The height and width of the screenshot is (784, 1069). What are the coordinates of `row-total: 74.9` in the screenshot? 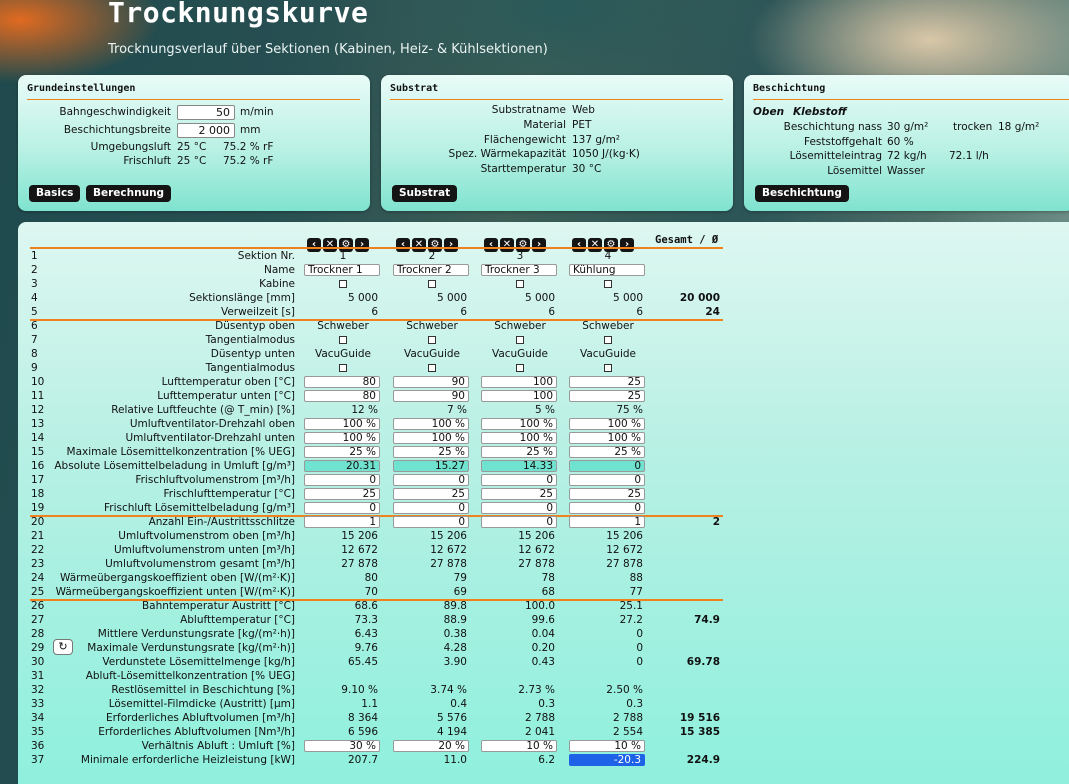 It's located at (707, 620).